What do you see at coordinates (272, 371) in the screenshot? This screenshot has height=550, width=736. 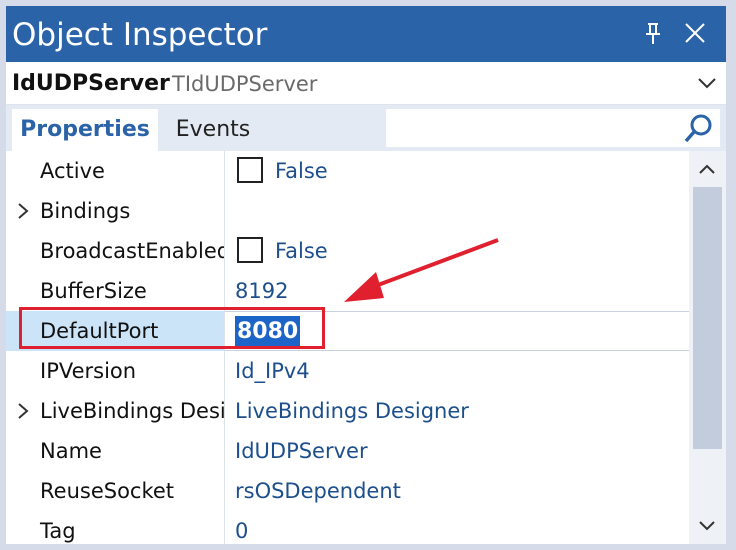 I see `property-value: Id_IPv4` at bounding box center [272, 371].